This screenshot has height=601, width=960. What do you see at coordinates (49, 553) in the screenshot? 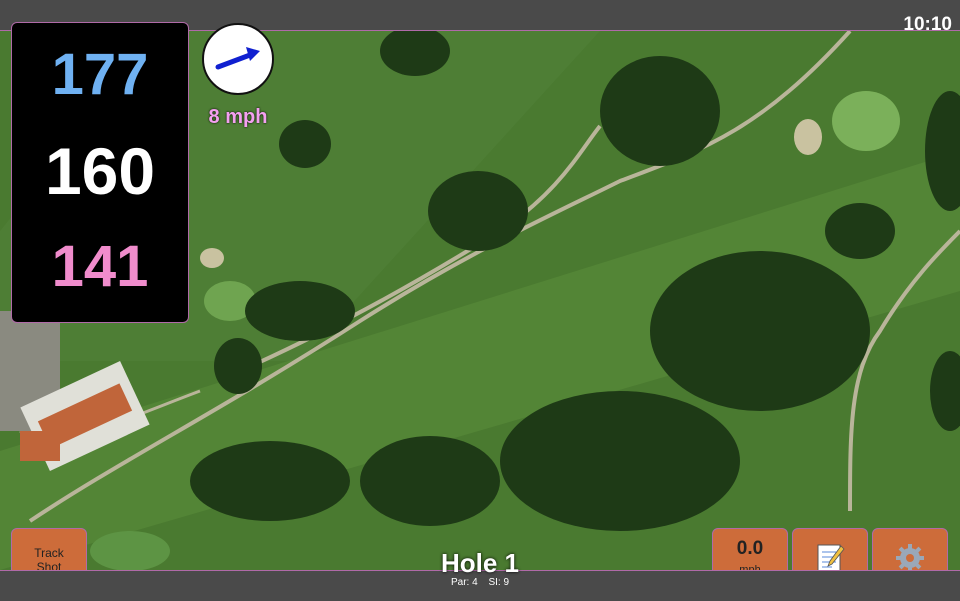
I see `track-shot-label-line1: Track` at bounding box center [49, 553].